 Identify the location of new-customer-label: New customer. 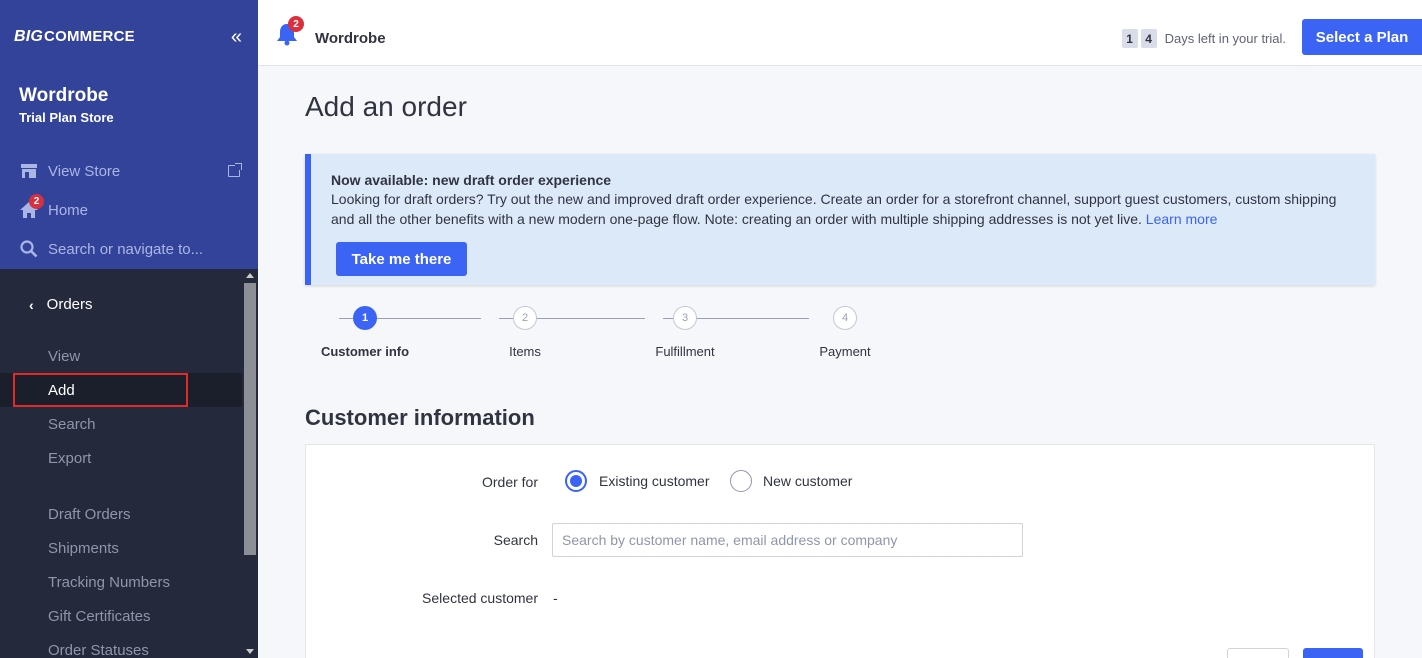
(807, 481).